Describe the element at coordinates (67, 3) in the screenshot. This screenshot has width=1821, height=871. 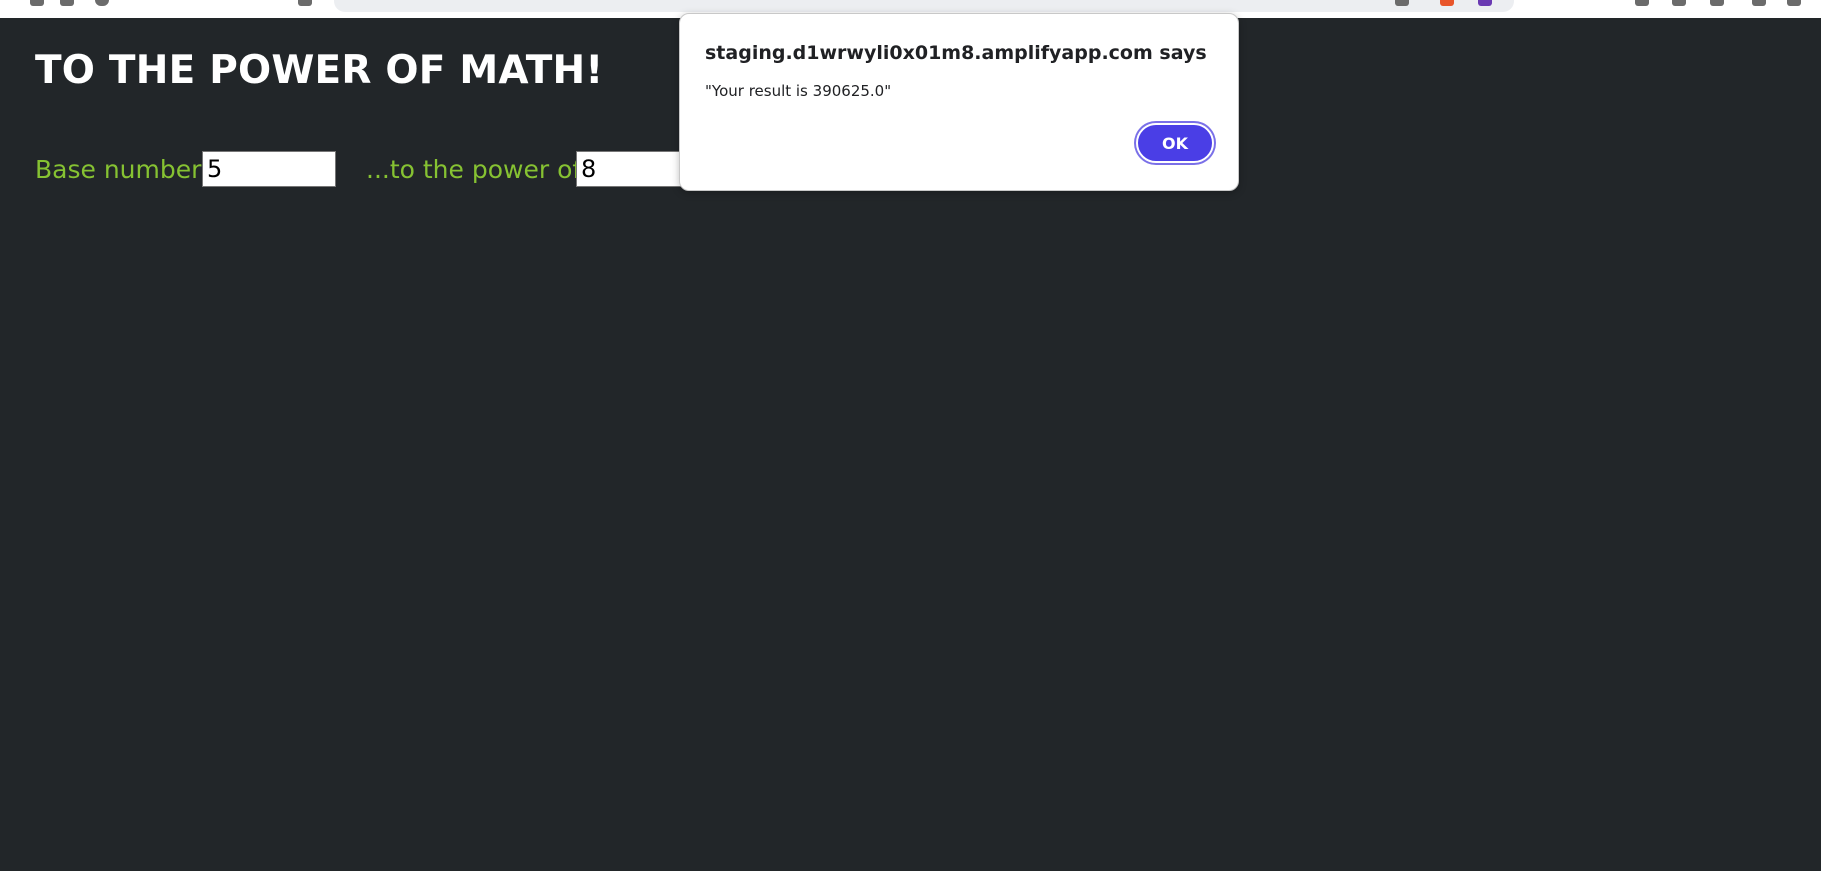
I see `forward-icon` at that location.